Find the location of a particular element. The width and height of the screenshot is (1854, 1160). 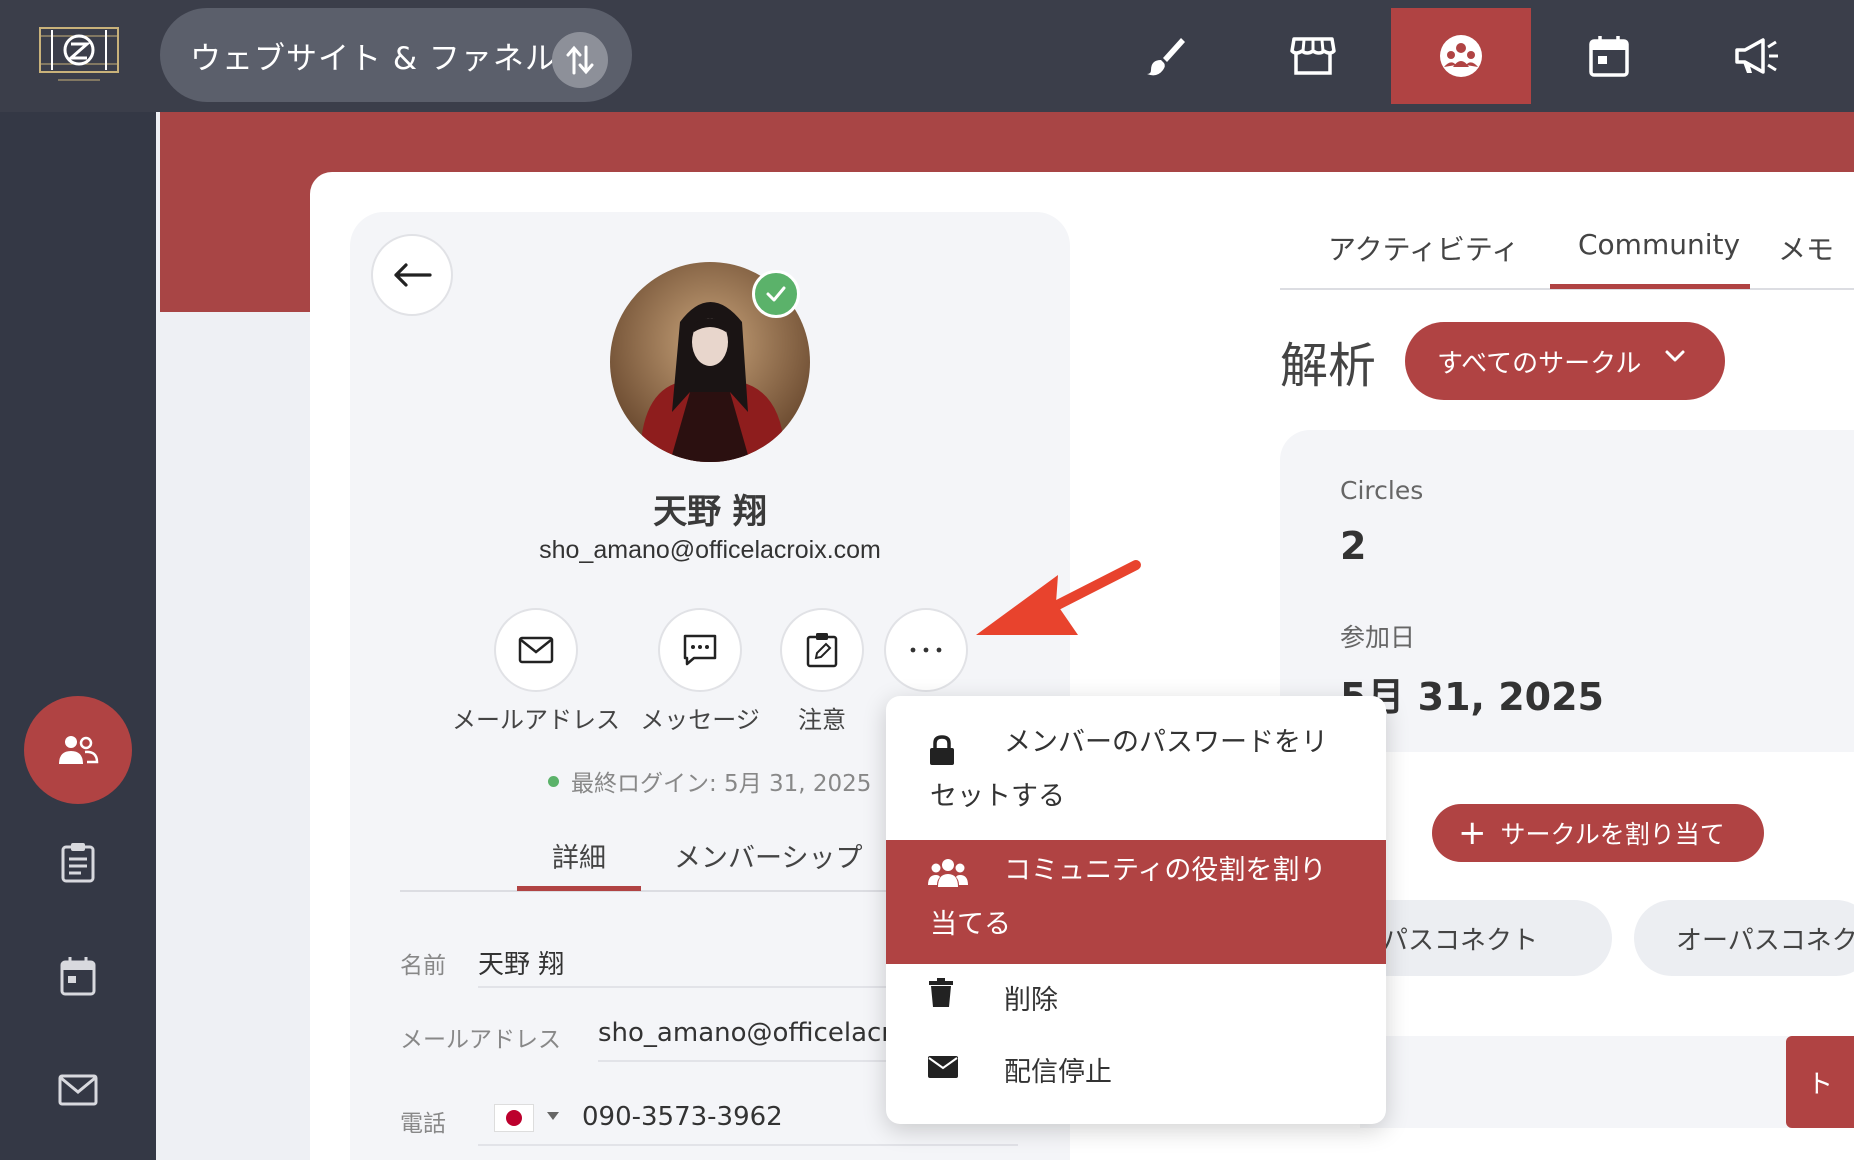

message-action-label: メッセージ is located at coordinates (700, 720).